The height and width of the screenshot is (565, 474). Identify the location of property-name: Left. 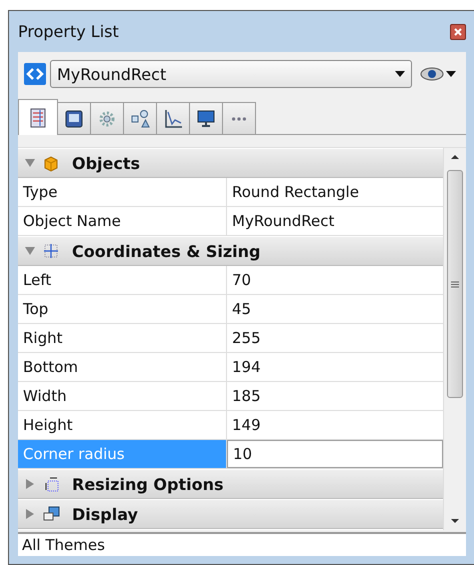
(122, 280).